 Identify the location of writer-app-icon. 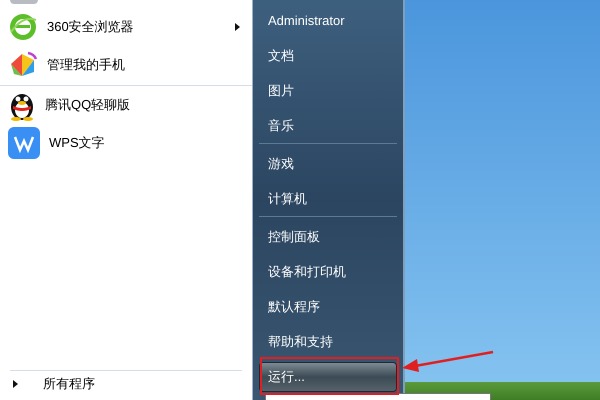
(24, 143).